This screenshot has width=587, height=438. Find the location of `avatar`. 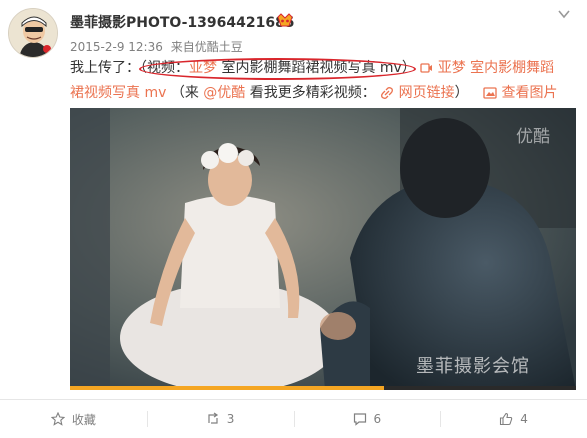

avatar is located at coordinates (33, 33).